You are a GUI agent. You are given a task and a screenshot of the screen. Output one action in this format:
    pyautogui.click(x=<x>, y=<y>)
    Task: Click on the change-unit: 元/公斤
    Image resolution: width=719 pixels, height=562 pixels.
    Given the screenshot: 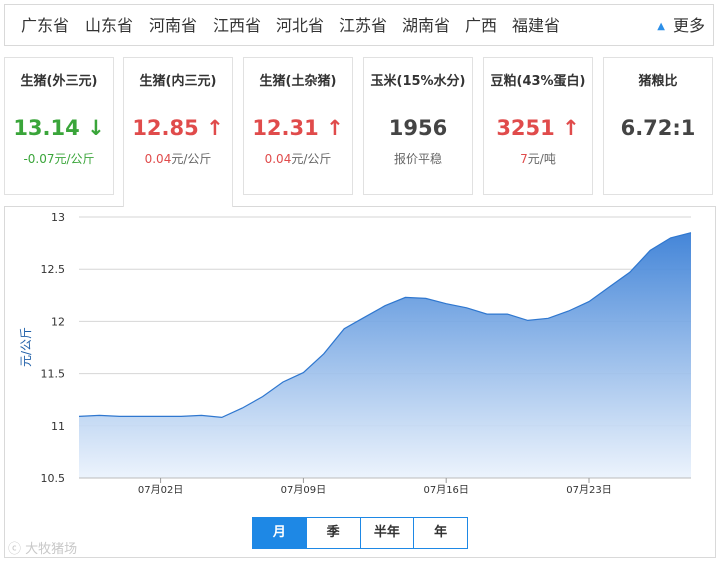 What is the action you would take?
    pyautogui.click(x=191, y=159)
    